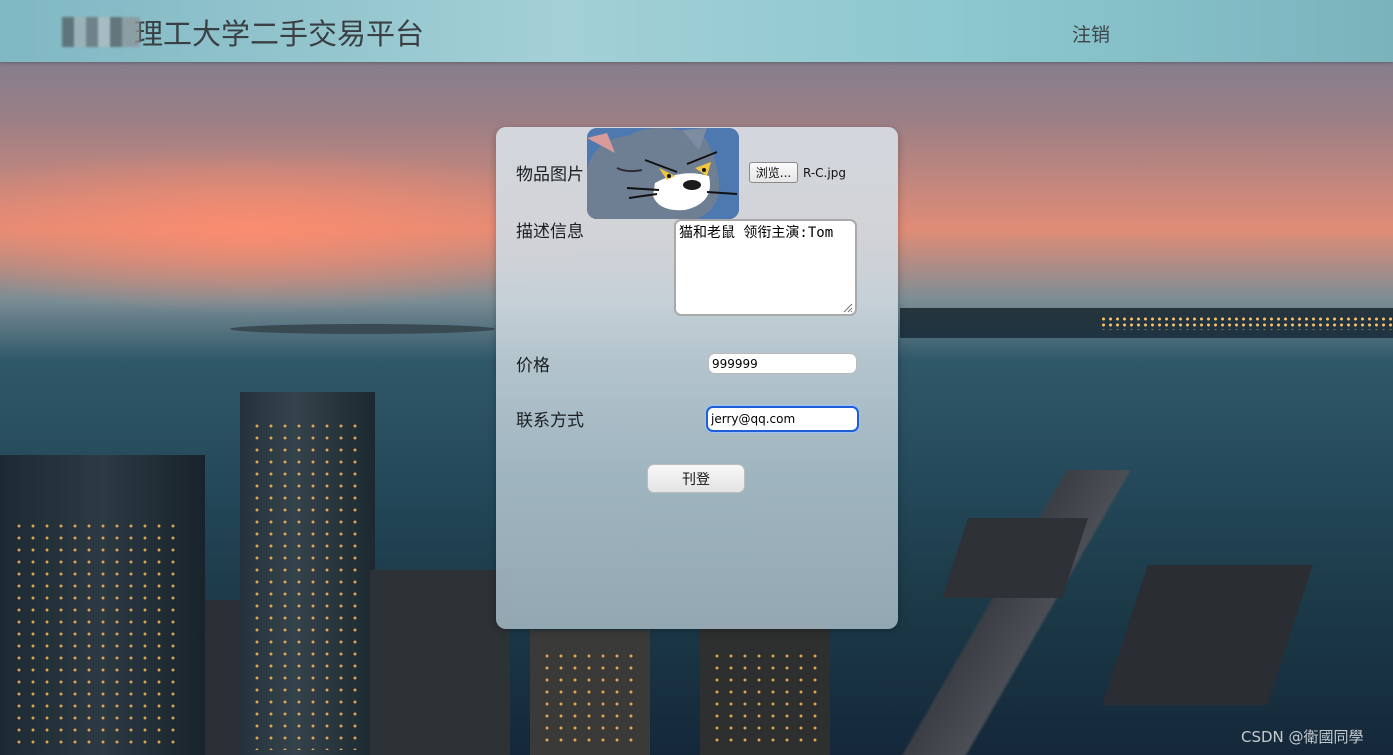  What do you see at coordinates (590, 700) in the screenshot?
I see `building-low-lights` at bounding box center [590, 700].